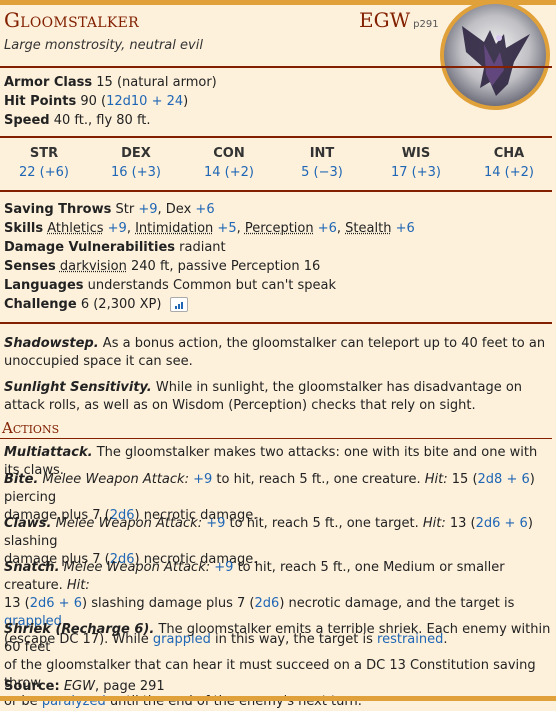 The width and height of the screenshot is (556, 711). I want to click on hit-dice-roll: 12d10 + 24, so click(144, 101).